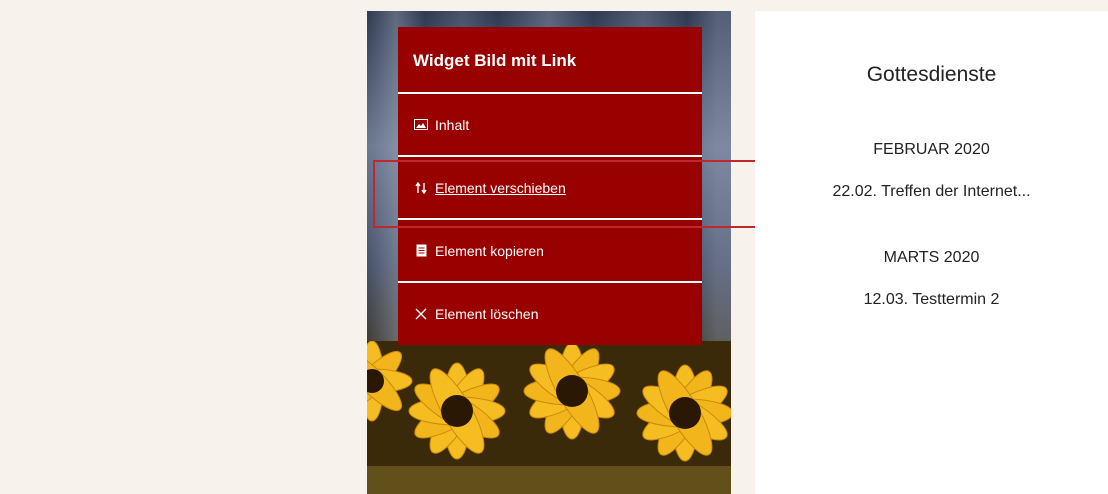  I want to click on menu-item-element-loeschen: Element löschen, so click(550, 314).